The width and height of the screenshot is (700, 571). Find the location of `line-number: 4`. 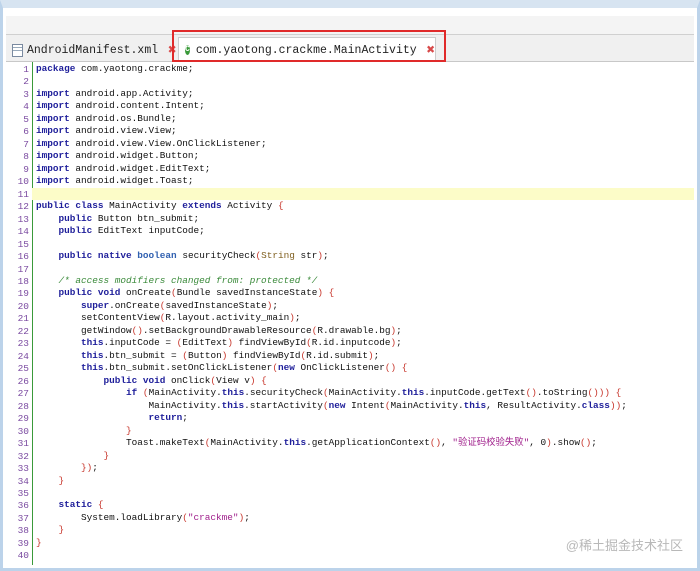

line-number: 4 is located at coordinates (26, 107).